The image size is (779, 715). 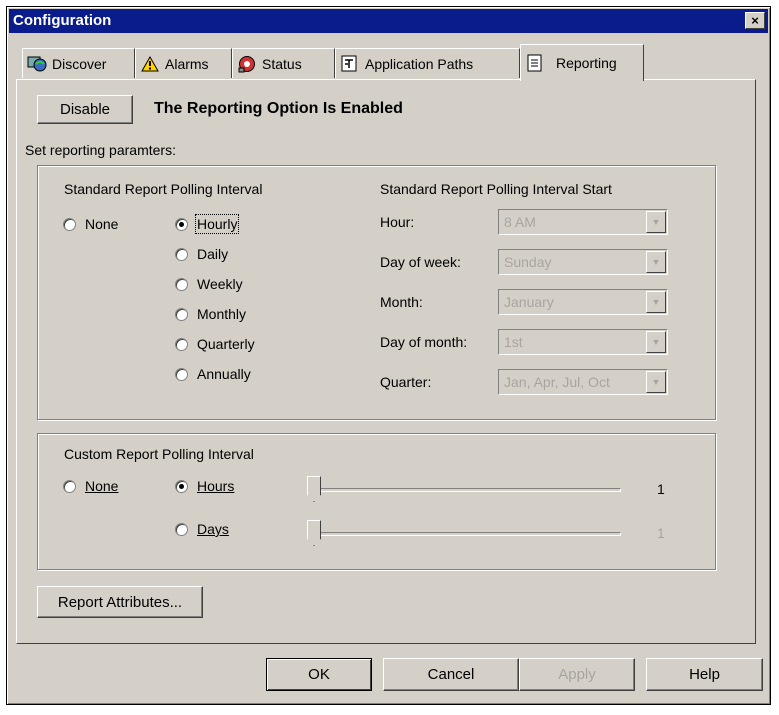 I want to click on quarter-label: Quarter:, so click(x=406, y=382).